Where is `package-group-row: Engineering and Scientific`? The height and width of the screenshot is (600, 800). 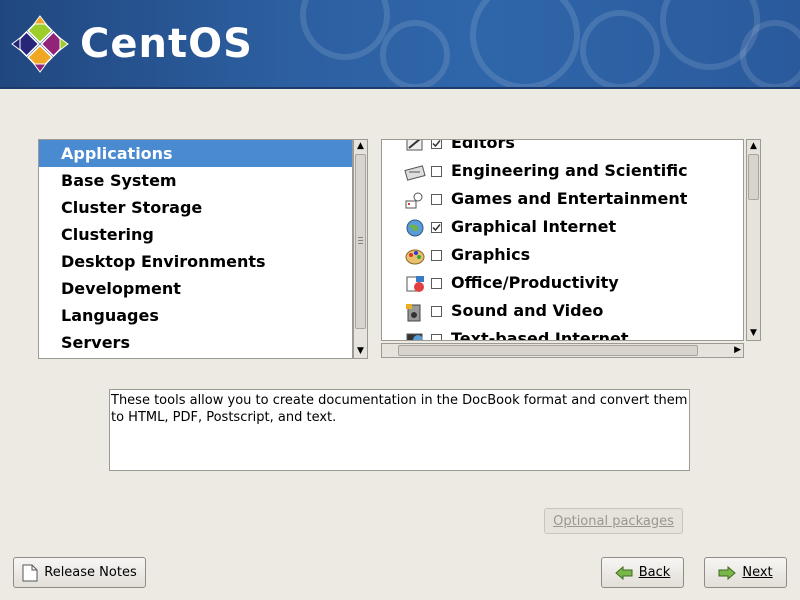
package-group-row: Engineering and Scientific is located at coordinates (562, 172).